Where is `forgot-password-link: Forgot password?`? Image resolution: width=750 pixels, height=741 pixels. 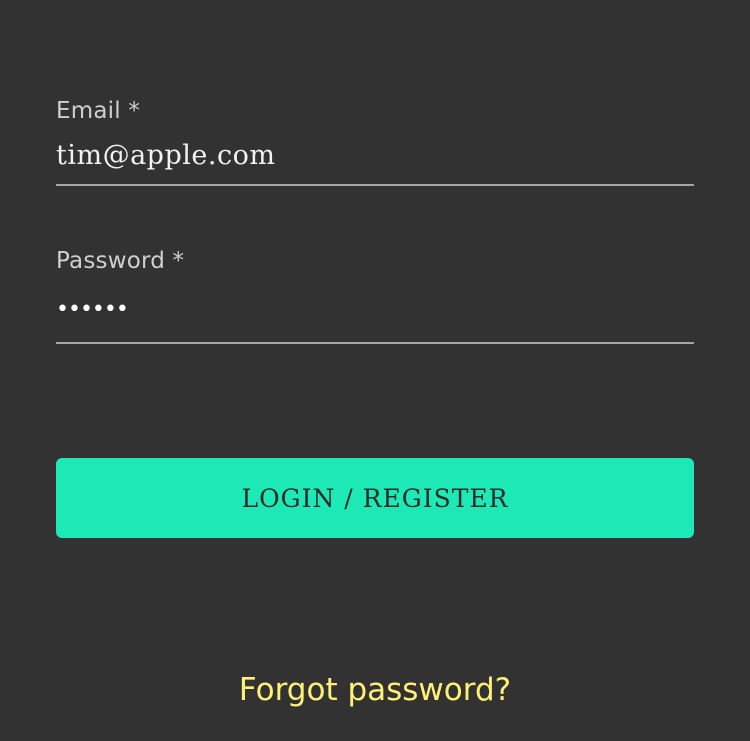 forgot-password-link: Forgot password? is located at coordinates (375, 690).